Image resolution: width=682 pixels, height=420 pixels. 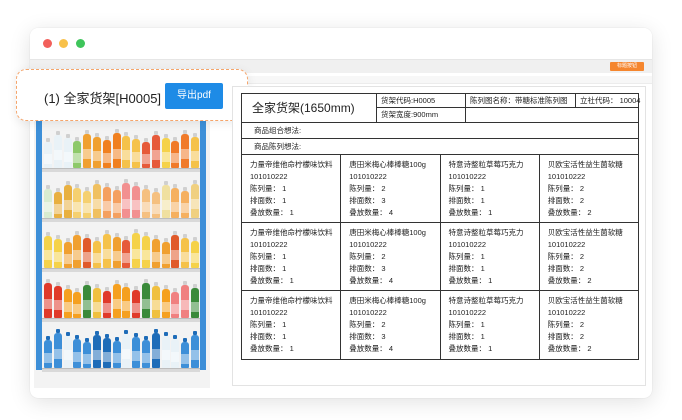 What do you see at coordinates (203, 244) in the screenshot?
I see `shelf-post-right` at bounding box center [203, 244].